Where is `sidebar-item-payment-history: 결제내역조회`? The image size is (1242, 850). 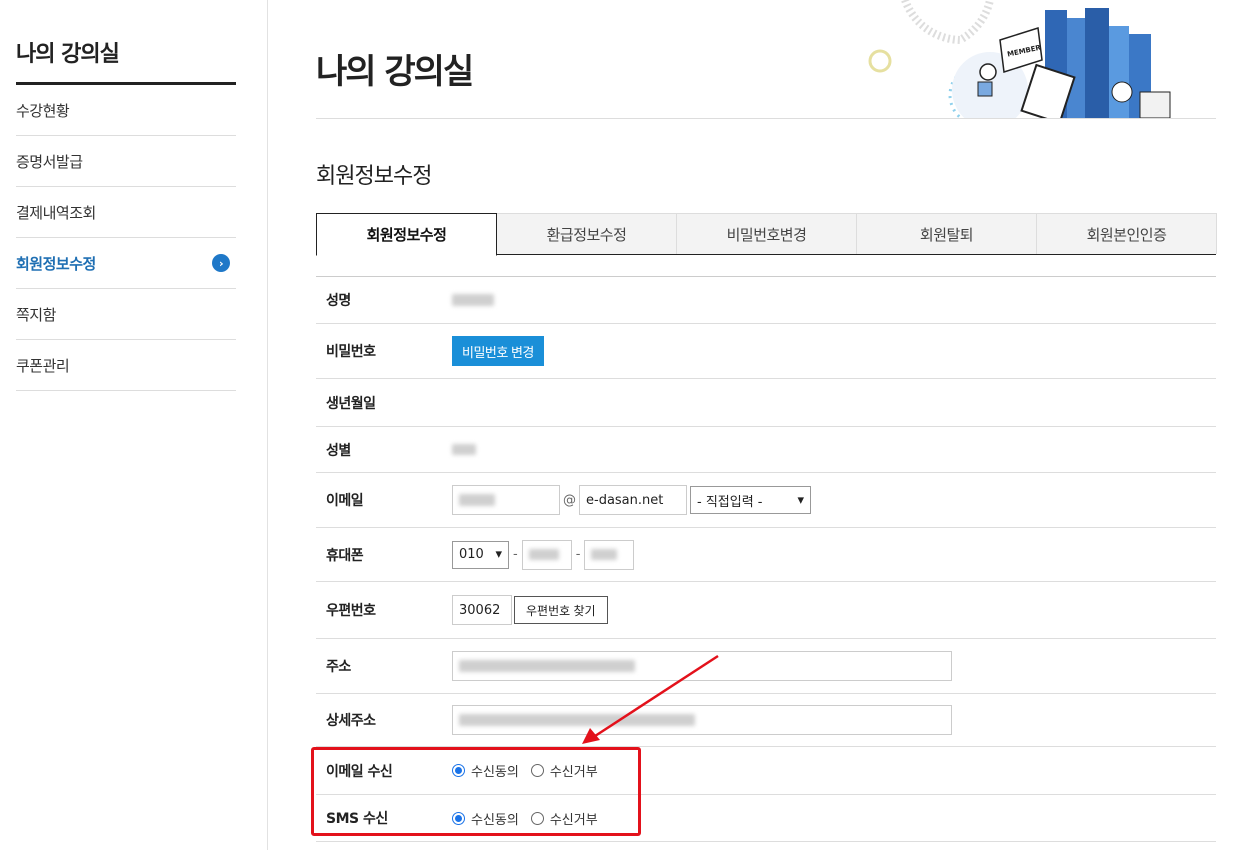 sidebar-item-payment-history: 결제내역조회 is located at coordinates (126, 212).